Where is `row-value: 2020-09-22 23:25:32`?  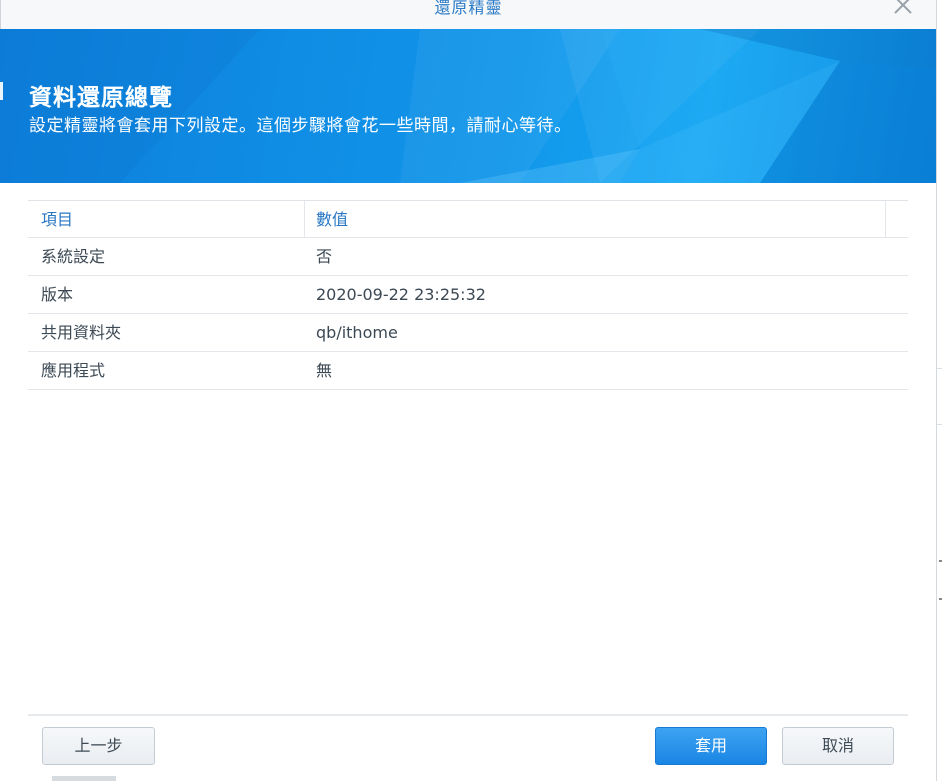 row-value: 2020-09-22 23:25:32 is located at coordinates (401, 294).